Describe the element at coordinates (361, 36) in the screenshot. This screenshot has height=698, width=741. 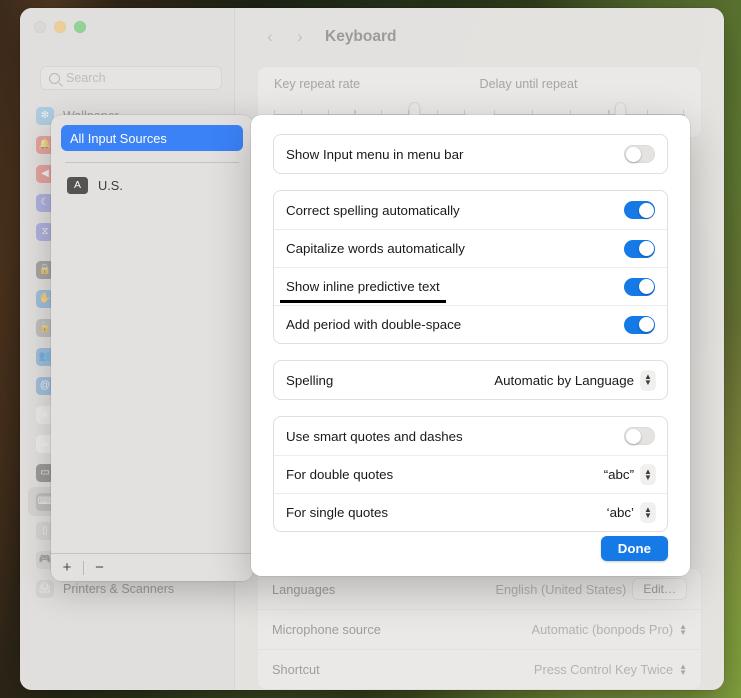
I see `page-title: Keyboard` at that location.